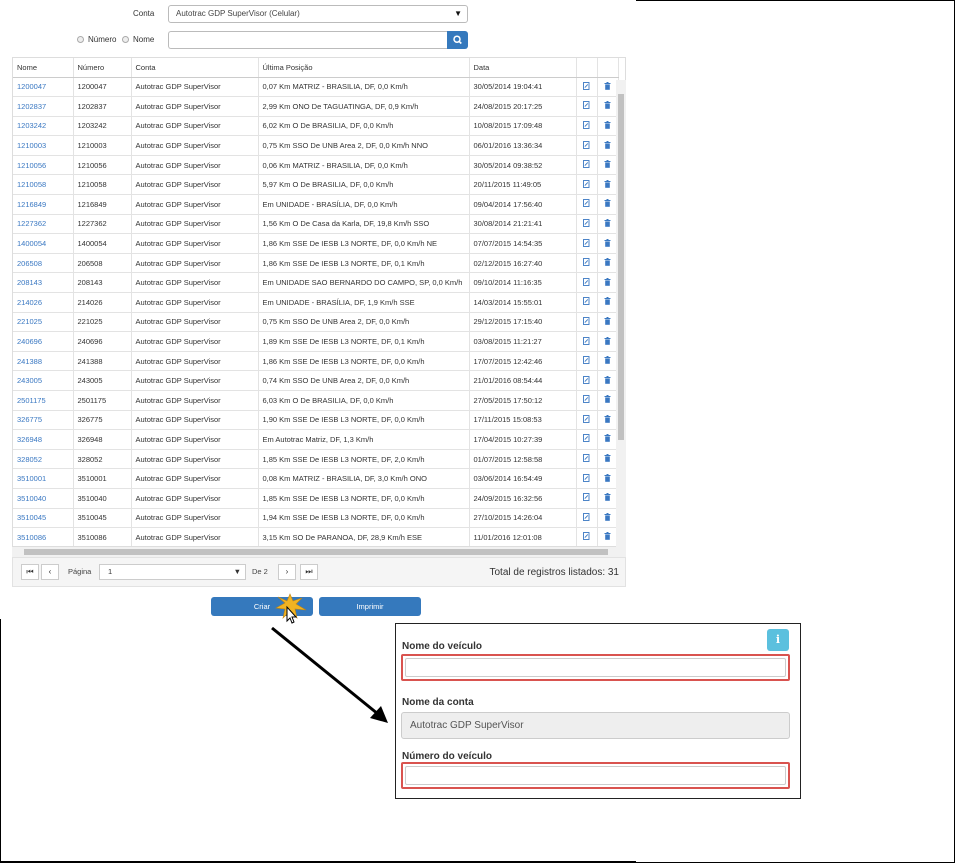 This screenshot has height=863, width=955. Describe the element at coordinates (43, 302) in the screenshot. I see `cell-nome: 214026` at that location.